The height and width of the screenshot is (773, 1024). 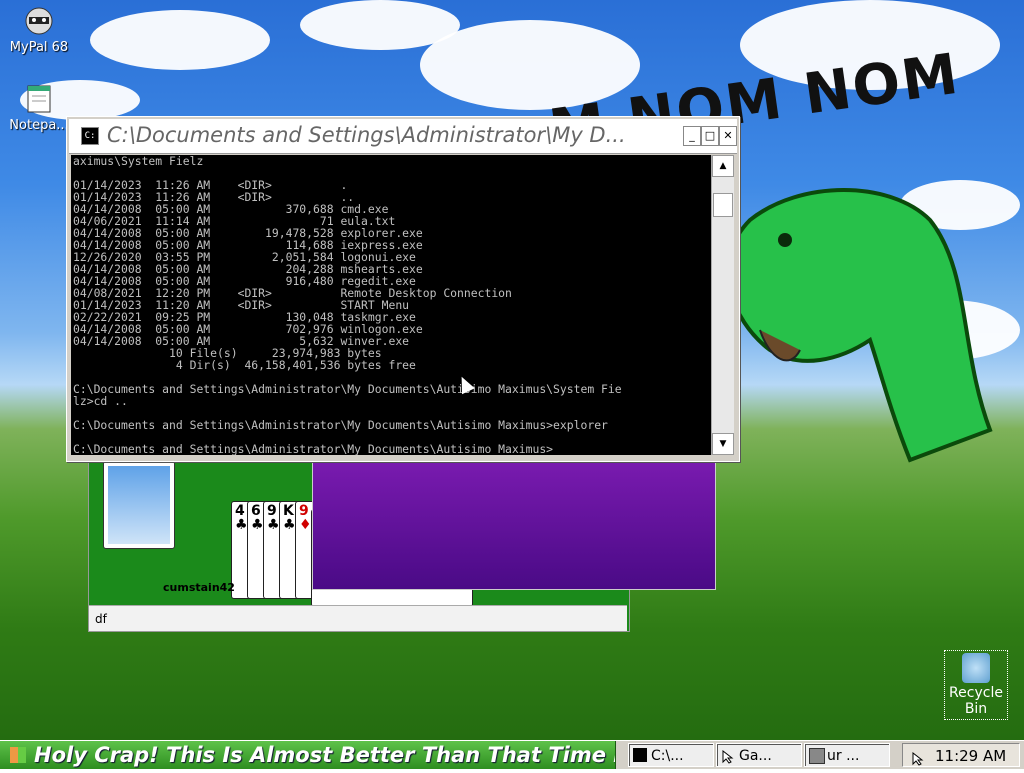 What do you see at coordinates (723, 444) in the screenshot?
I see `scroll-down-icon: ▼` at bounding box center [723, 444].